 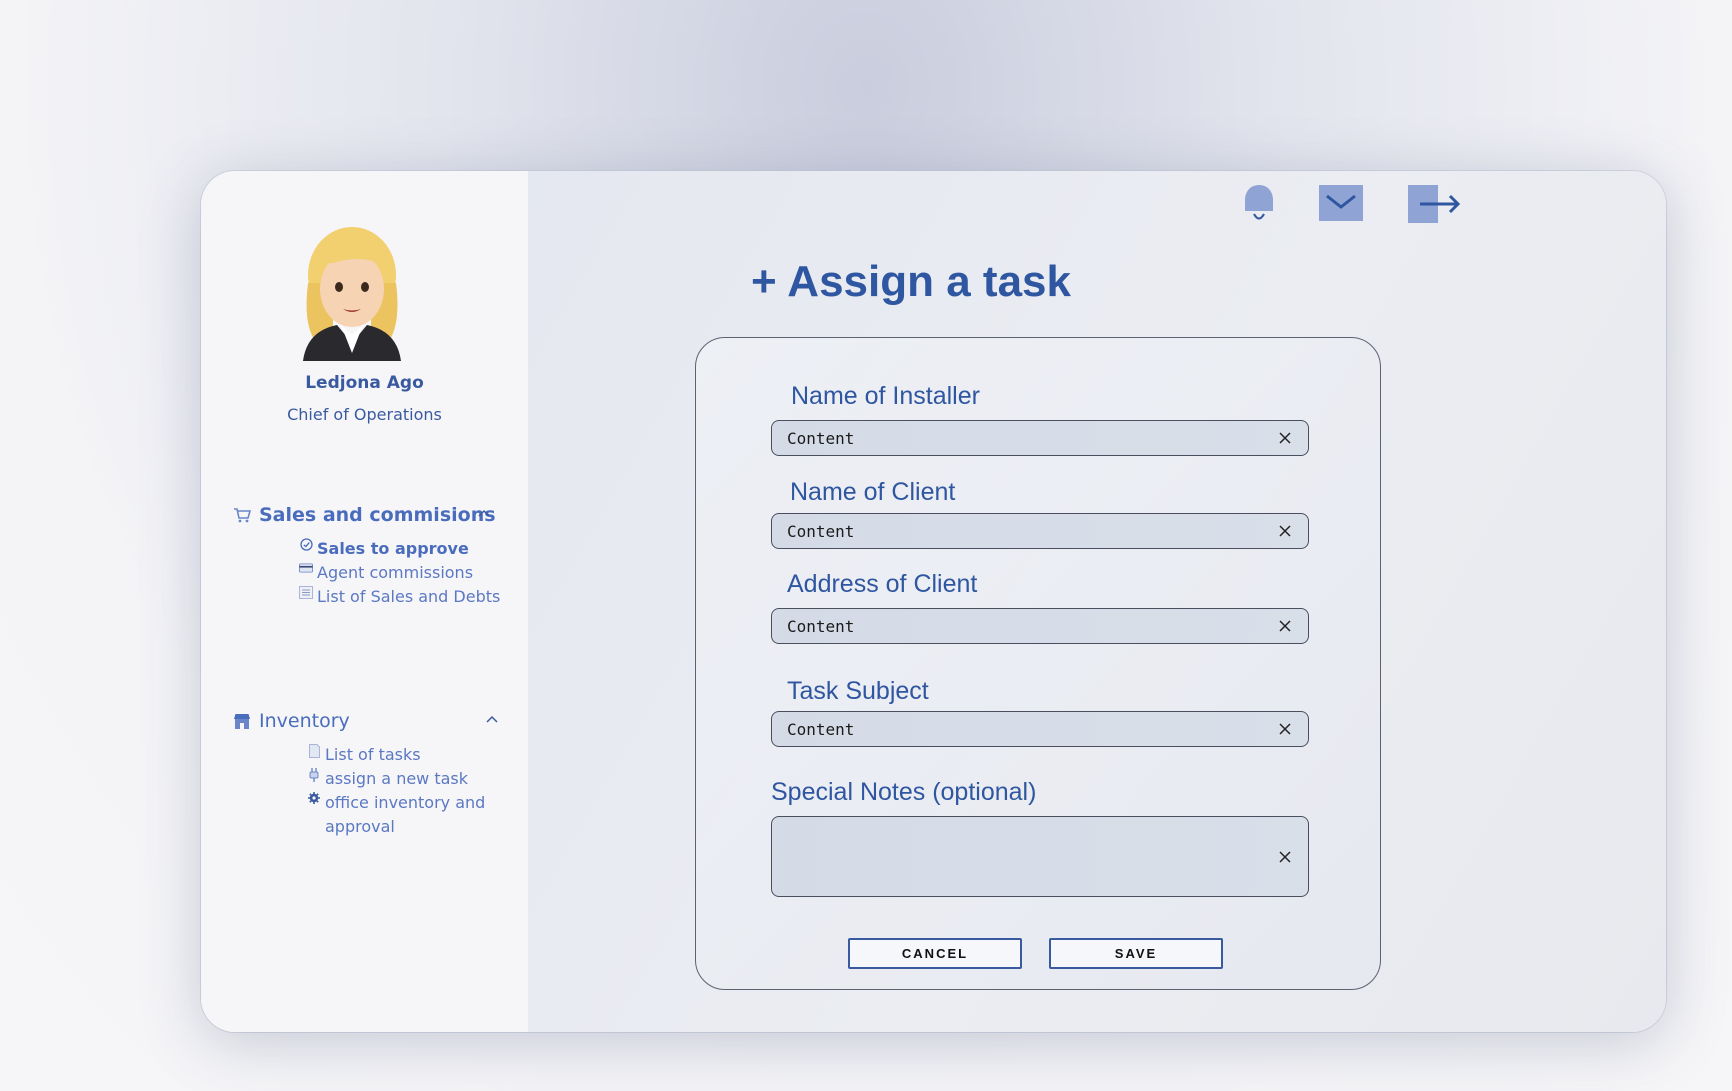 I want to click on sidebar-item-label: assign a new task, so click(x=397, y=778).